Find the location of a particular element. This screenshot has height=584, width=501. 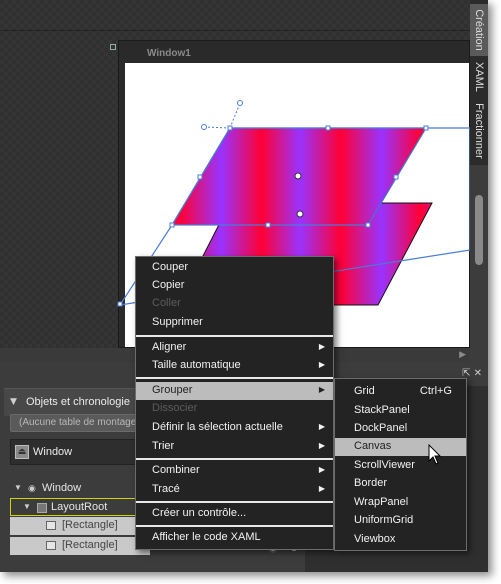

tab-split: Fractionner is located at coordinates (479, 131).